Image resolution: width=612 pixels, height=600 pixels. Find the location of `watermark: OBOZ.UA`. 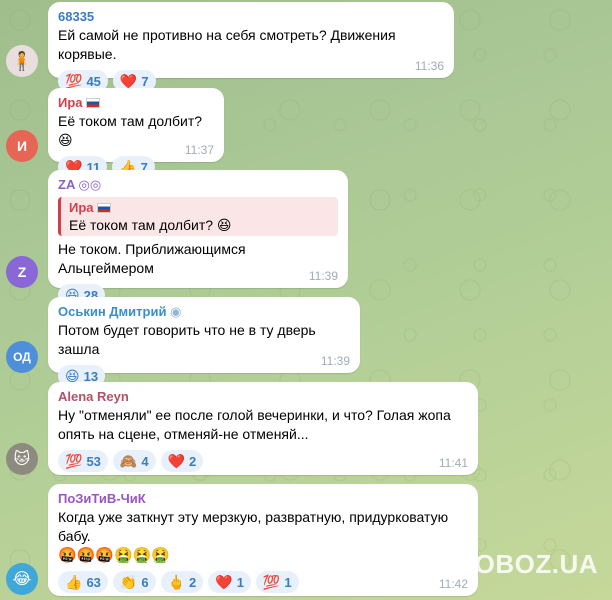

watermark: OBOZ.UA is located at coordinates (518, 564).